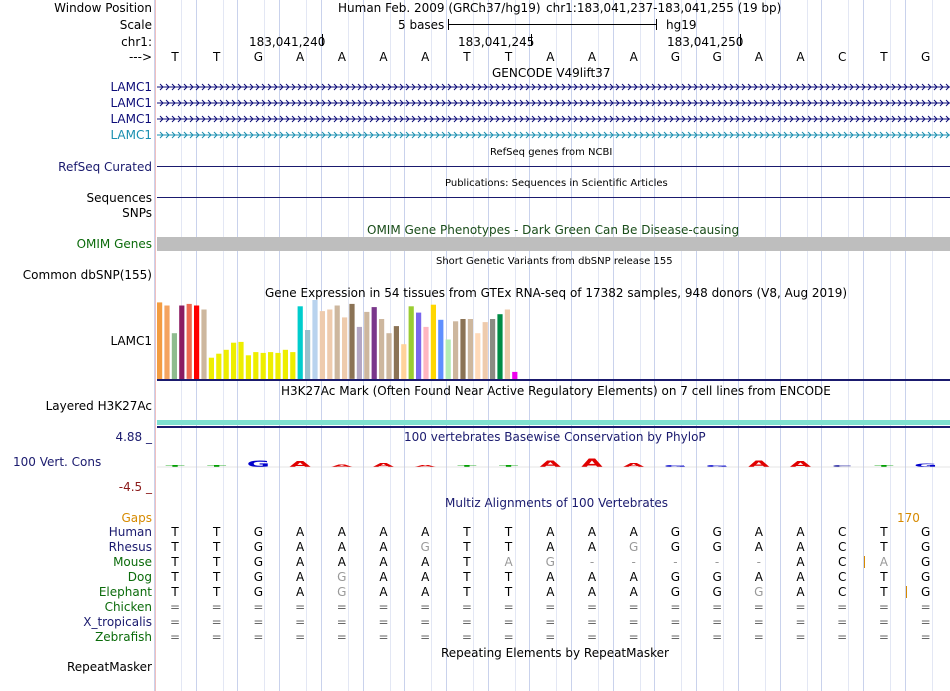 This screenshot has width=950, height=691. Describe the element at coordinates (132, 562) in the screenshot. I see `species-label: Mouse` at that location.